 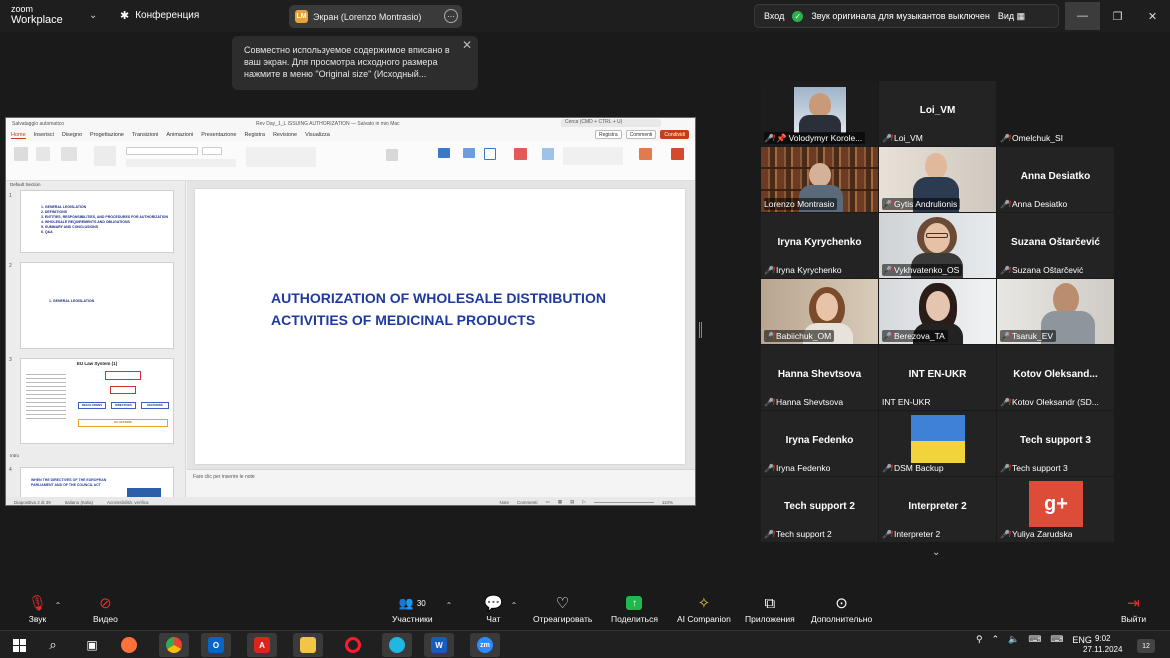 I want to click on arrange-icon, so click(x=520, y=154).